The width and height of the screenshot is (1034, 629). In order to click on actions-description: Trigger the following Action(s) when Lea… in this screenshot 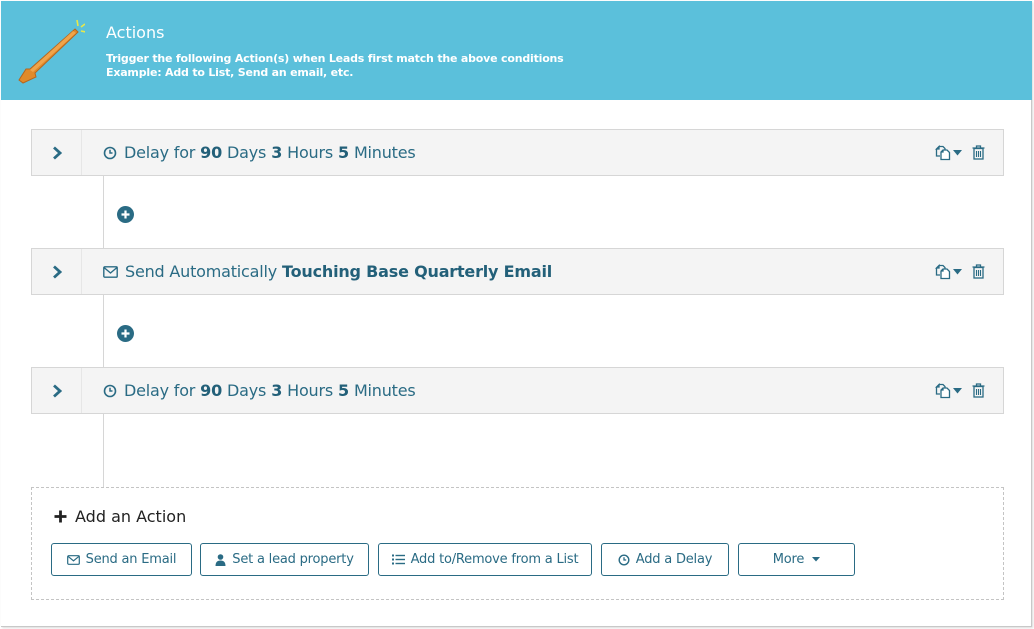, I will do `click(335, 66)`.